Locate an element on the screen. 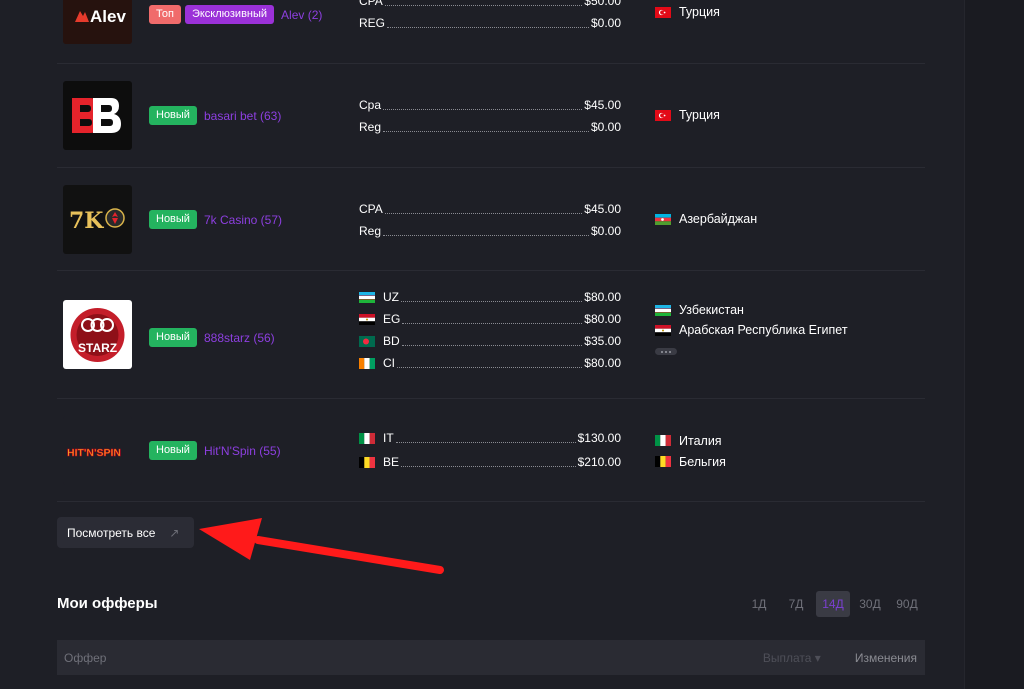 This screenshot has width=1024, height=689. payout-label: Cpa is located at coordinates (370, 105).